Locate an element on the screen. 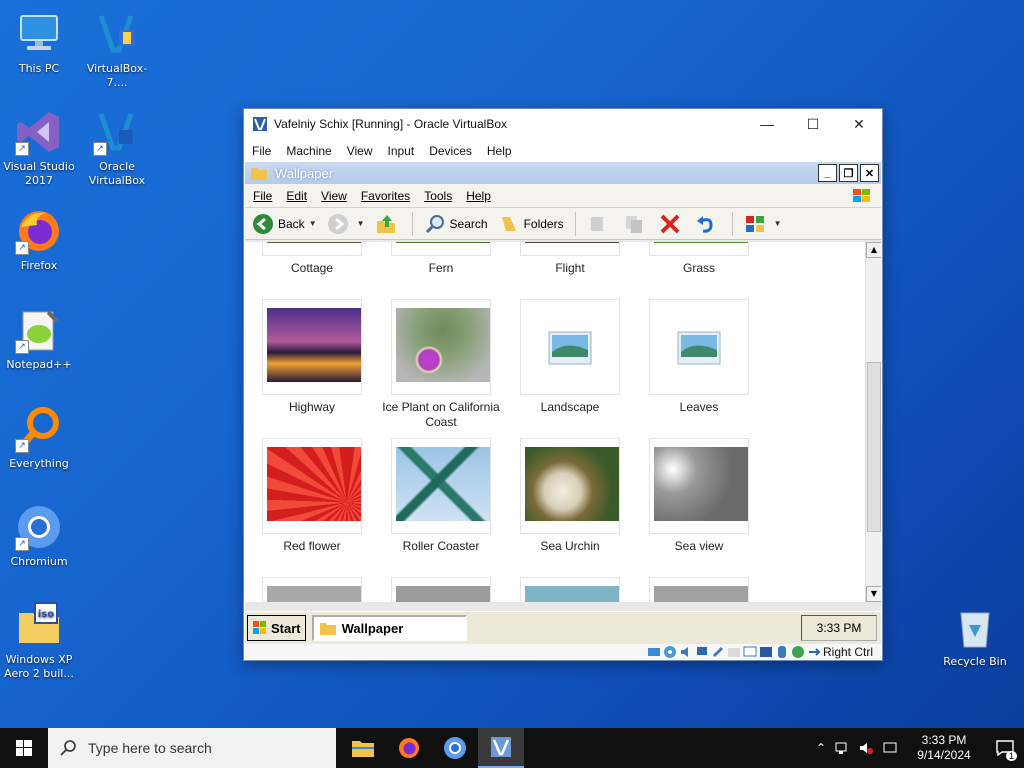 This screenshot has width=1024, height=768. back-button: Back ▼ is located at coordinates (284, 224).